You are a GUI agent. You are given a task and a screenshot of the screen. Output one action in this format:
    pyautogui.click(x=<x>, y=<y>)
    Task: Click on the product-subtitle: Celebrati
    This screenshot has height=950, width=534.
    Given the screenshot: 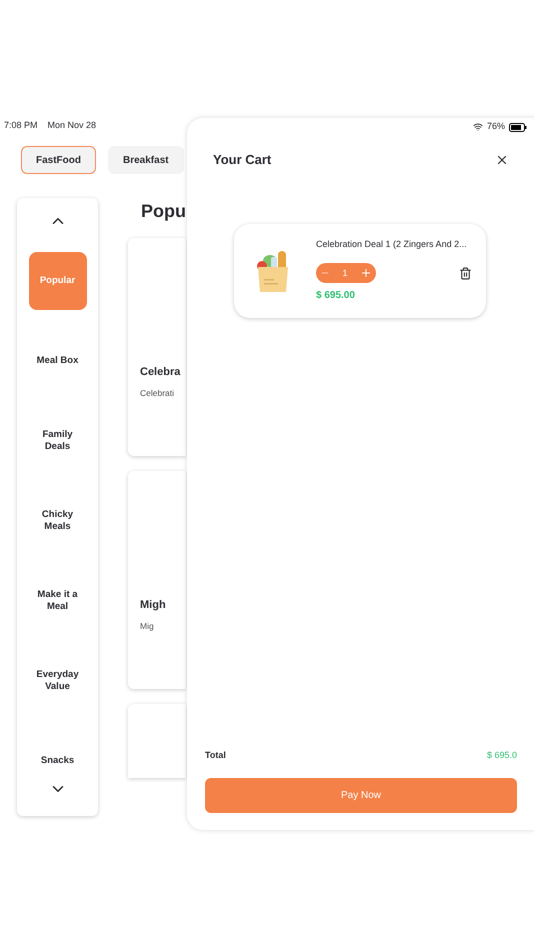 What is the action you would take?
    pyautogui.click(x=157, y=393)
    